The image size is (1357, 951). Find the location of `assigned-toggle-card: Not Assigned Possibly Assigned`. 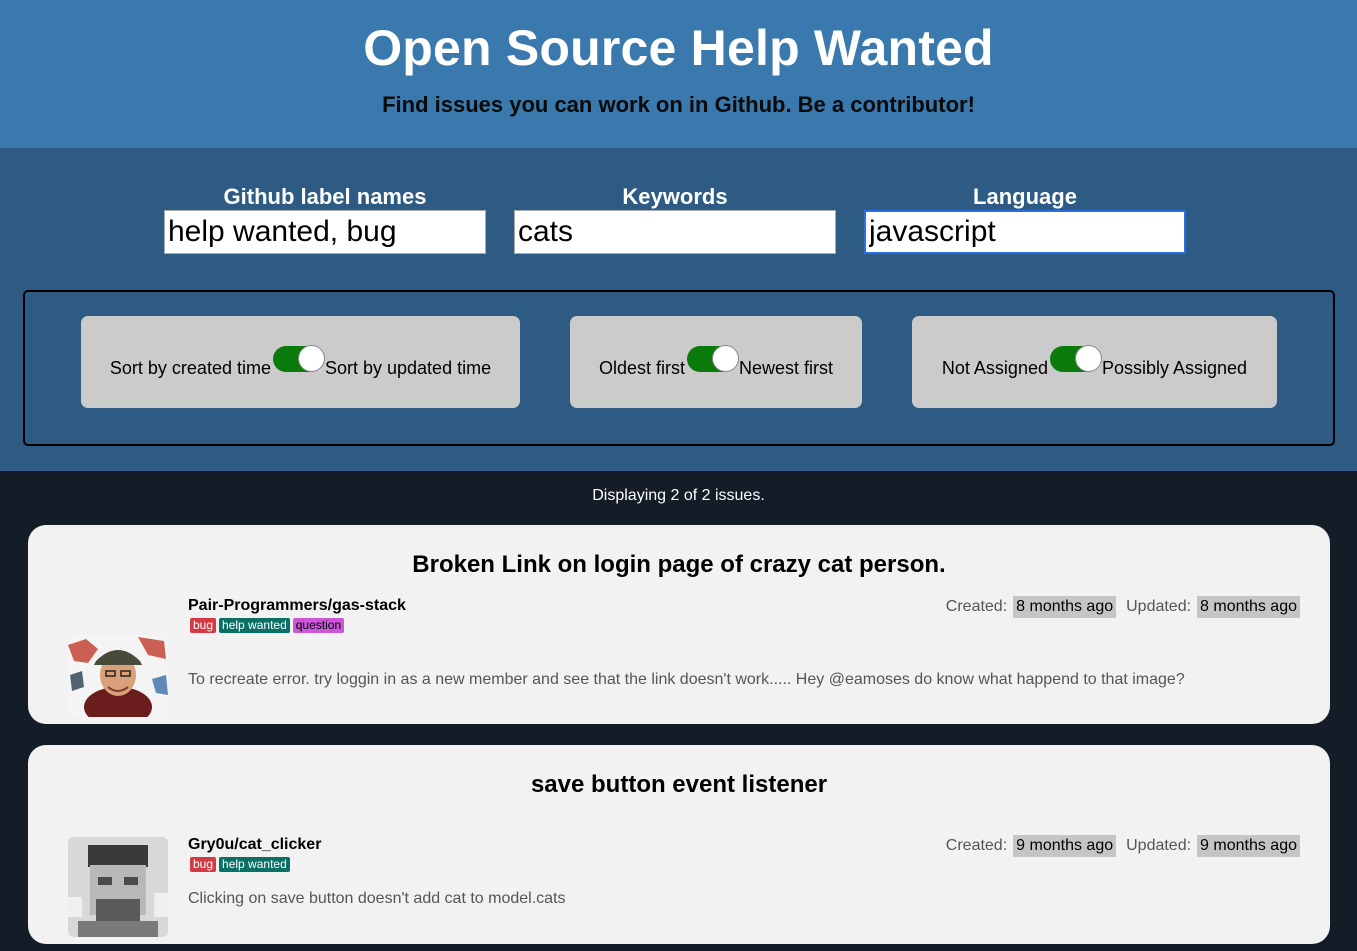

assigned-toggle-card: Not Assigned Possibly Assigned is located at coordinates (1094, 362).